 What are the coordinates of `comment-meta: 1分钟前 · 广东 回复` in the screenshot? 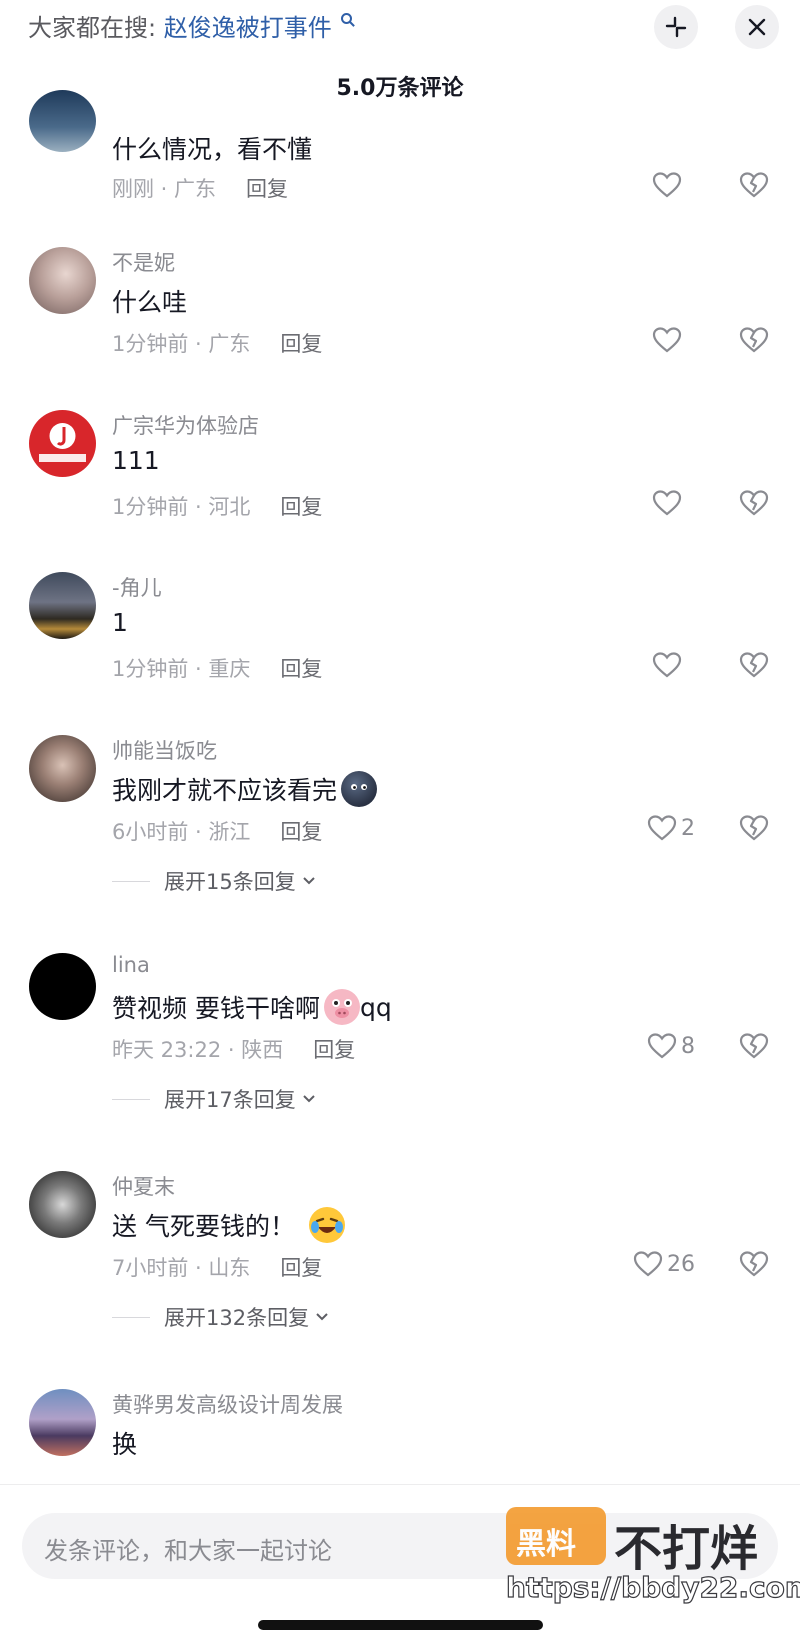 It's located at (217, 343).